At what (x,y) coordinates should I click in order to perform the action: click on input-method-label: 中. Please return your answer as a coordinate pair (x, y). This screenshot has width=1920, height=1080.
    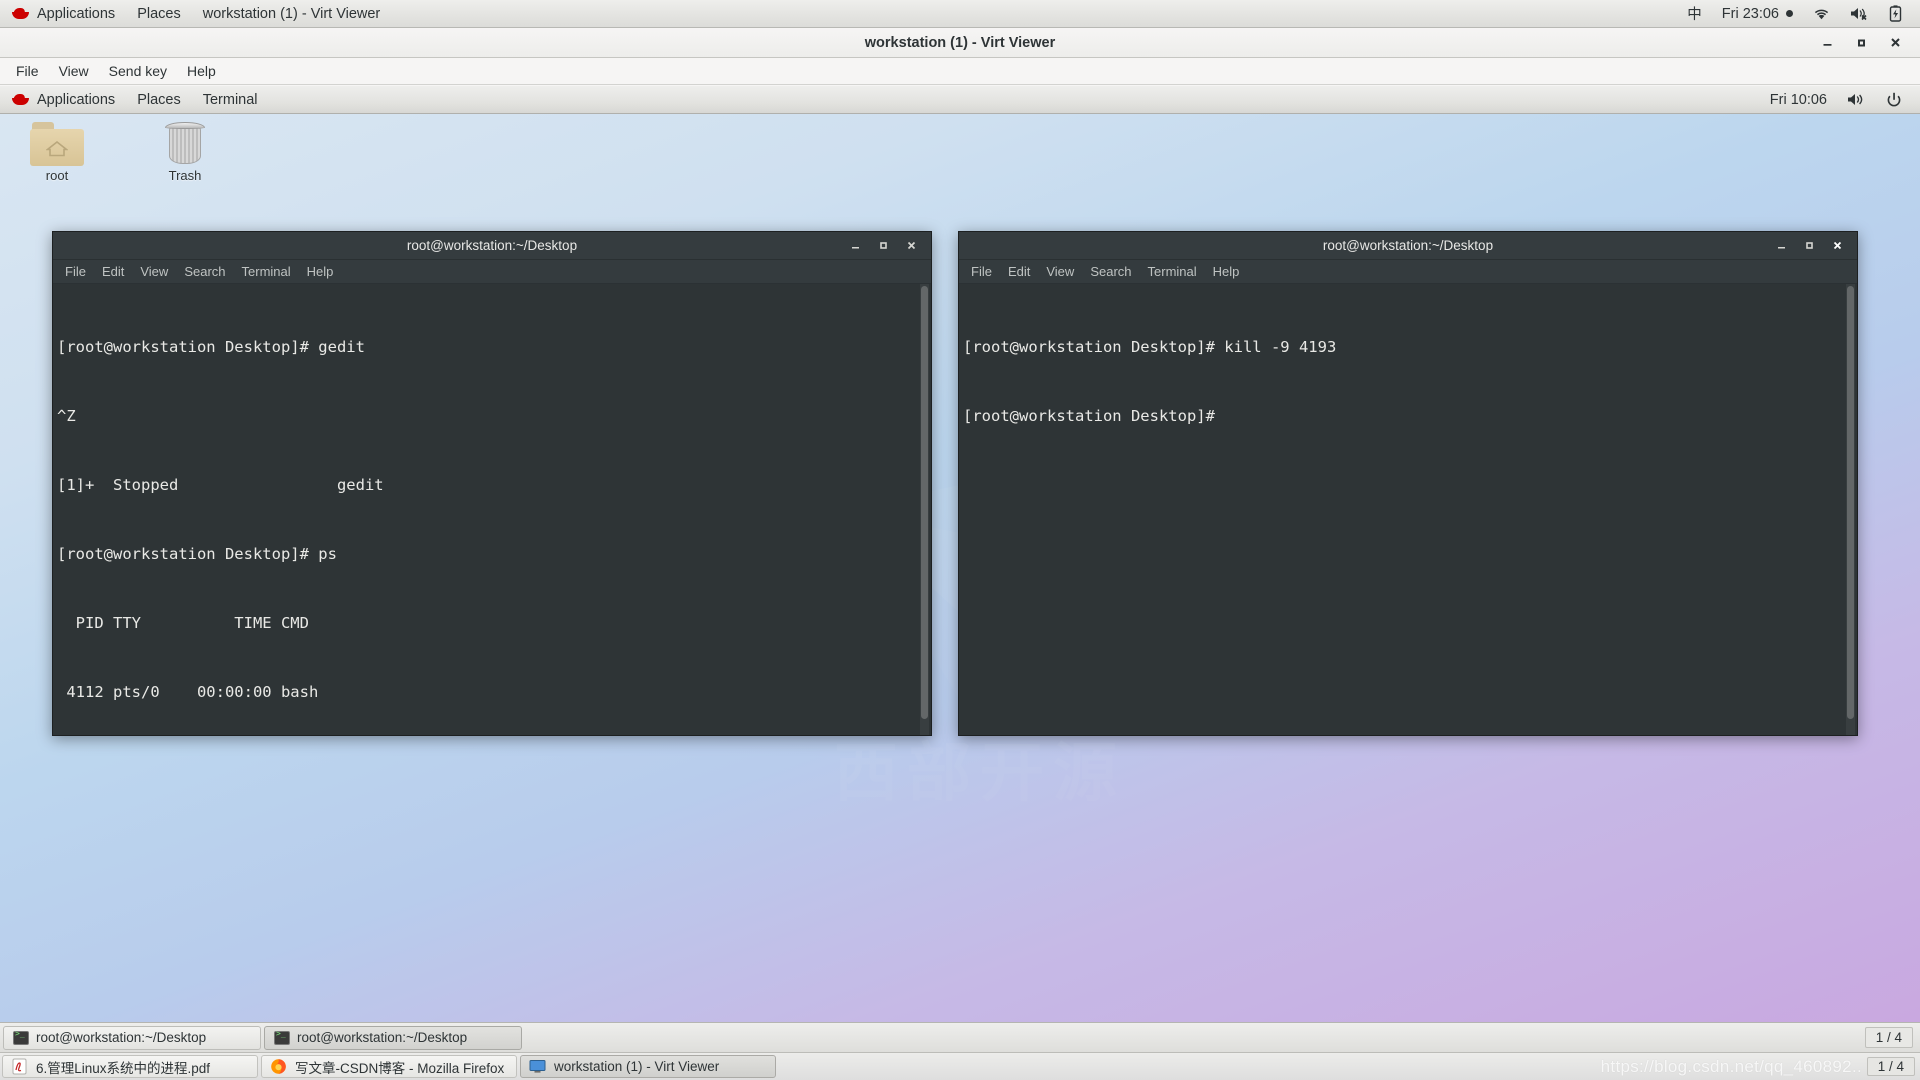
    Looking at the image, I should click on (1694, 15).